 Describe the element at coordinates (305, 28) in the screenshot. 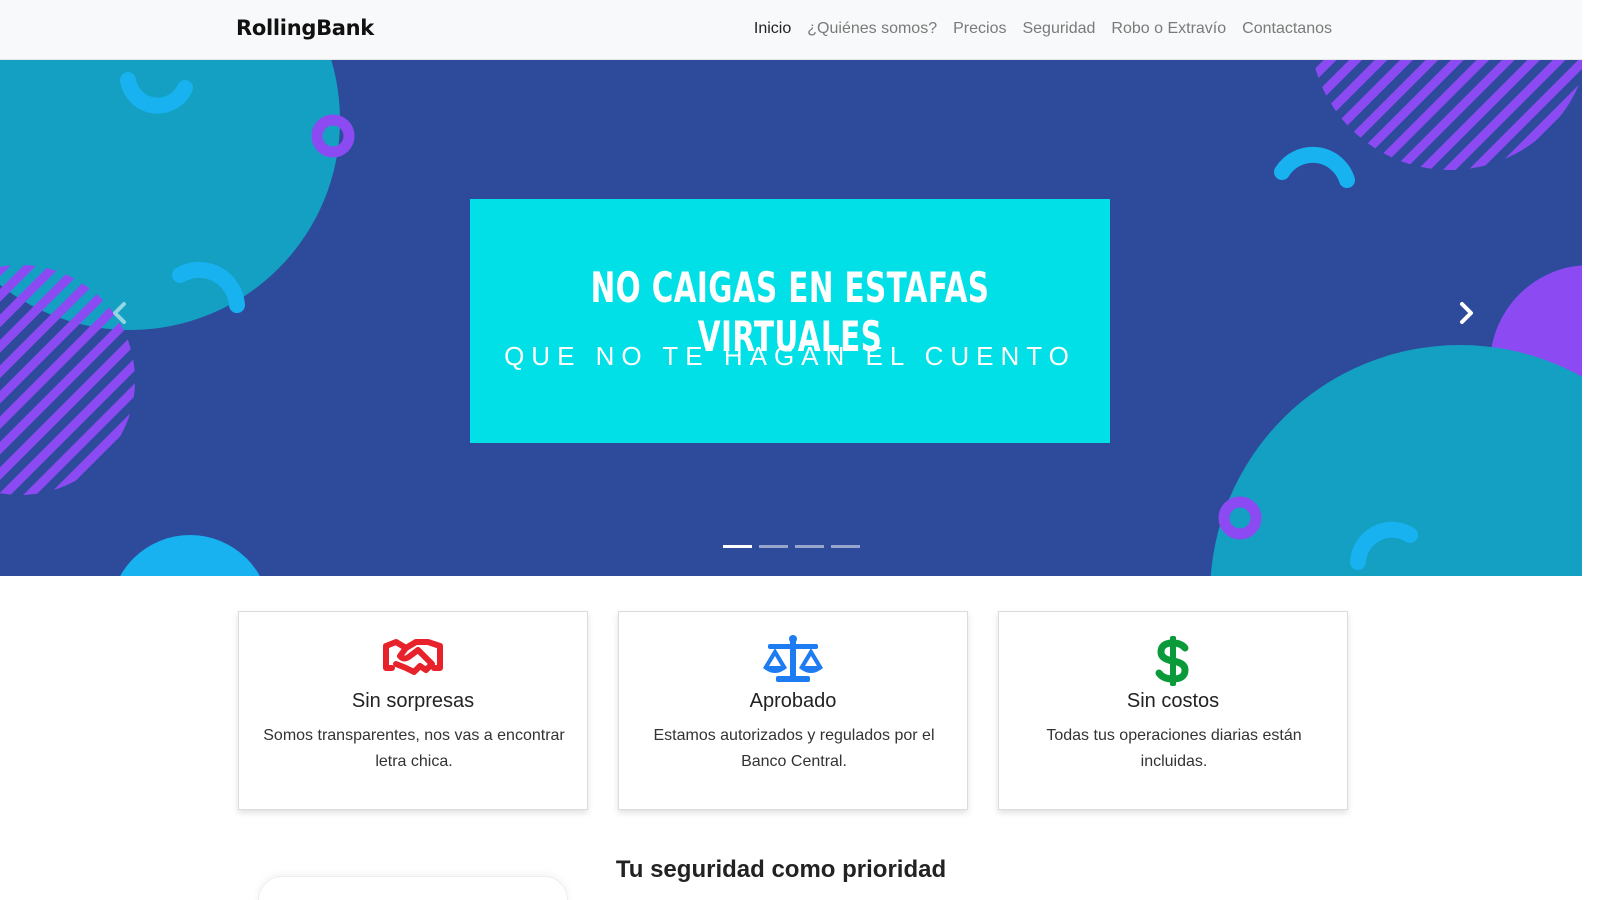

I see `brand-logo: RollingBank` at that location.